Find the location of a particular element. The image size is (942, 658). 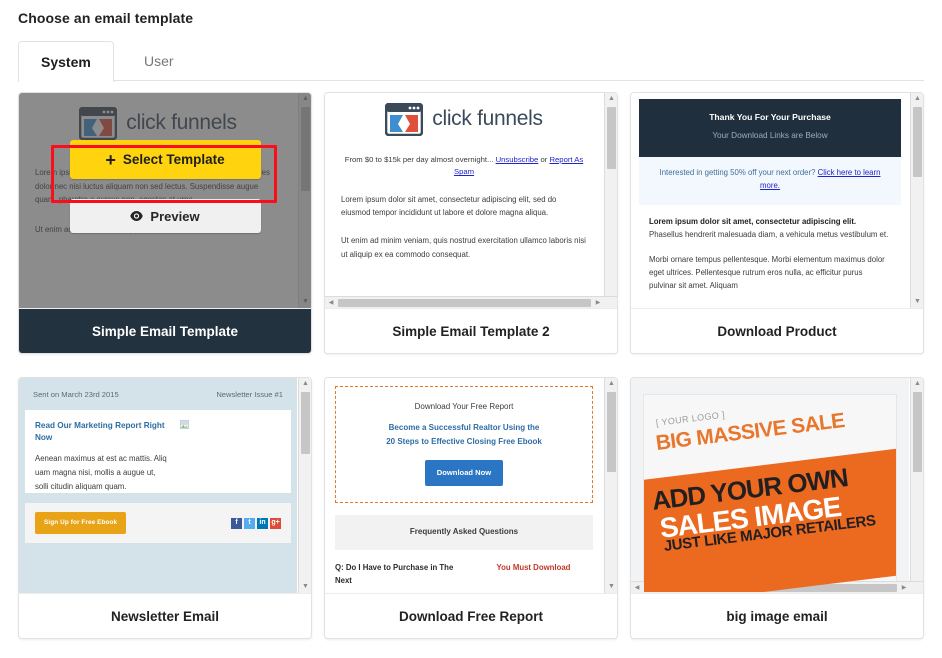

template-name: Simple Email Template is located at coordinates (165, 331).